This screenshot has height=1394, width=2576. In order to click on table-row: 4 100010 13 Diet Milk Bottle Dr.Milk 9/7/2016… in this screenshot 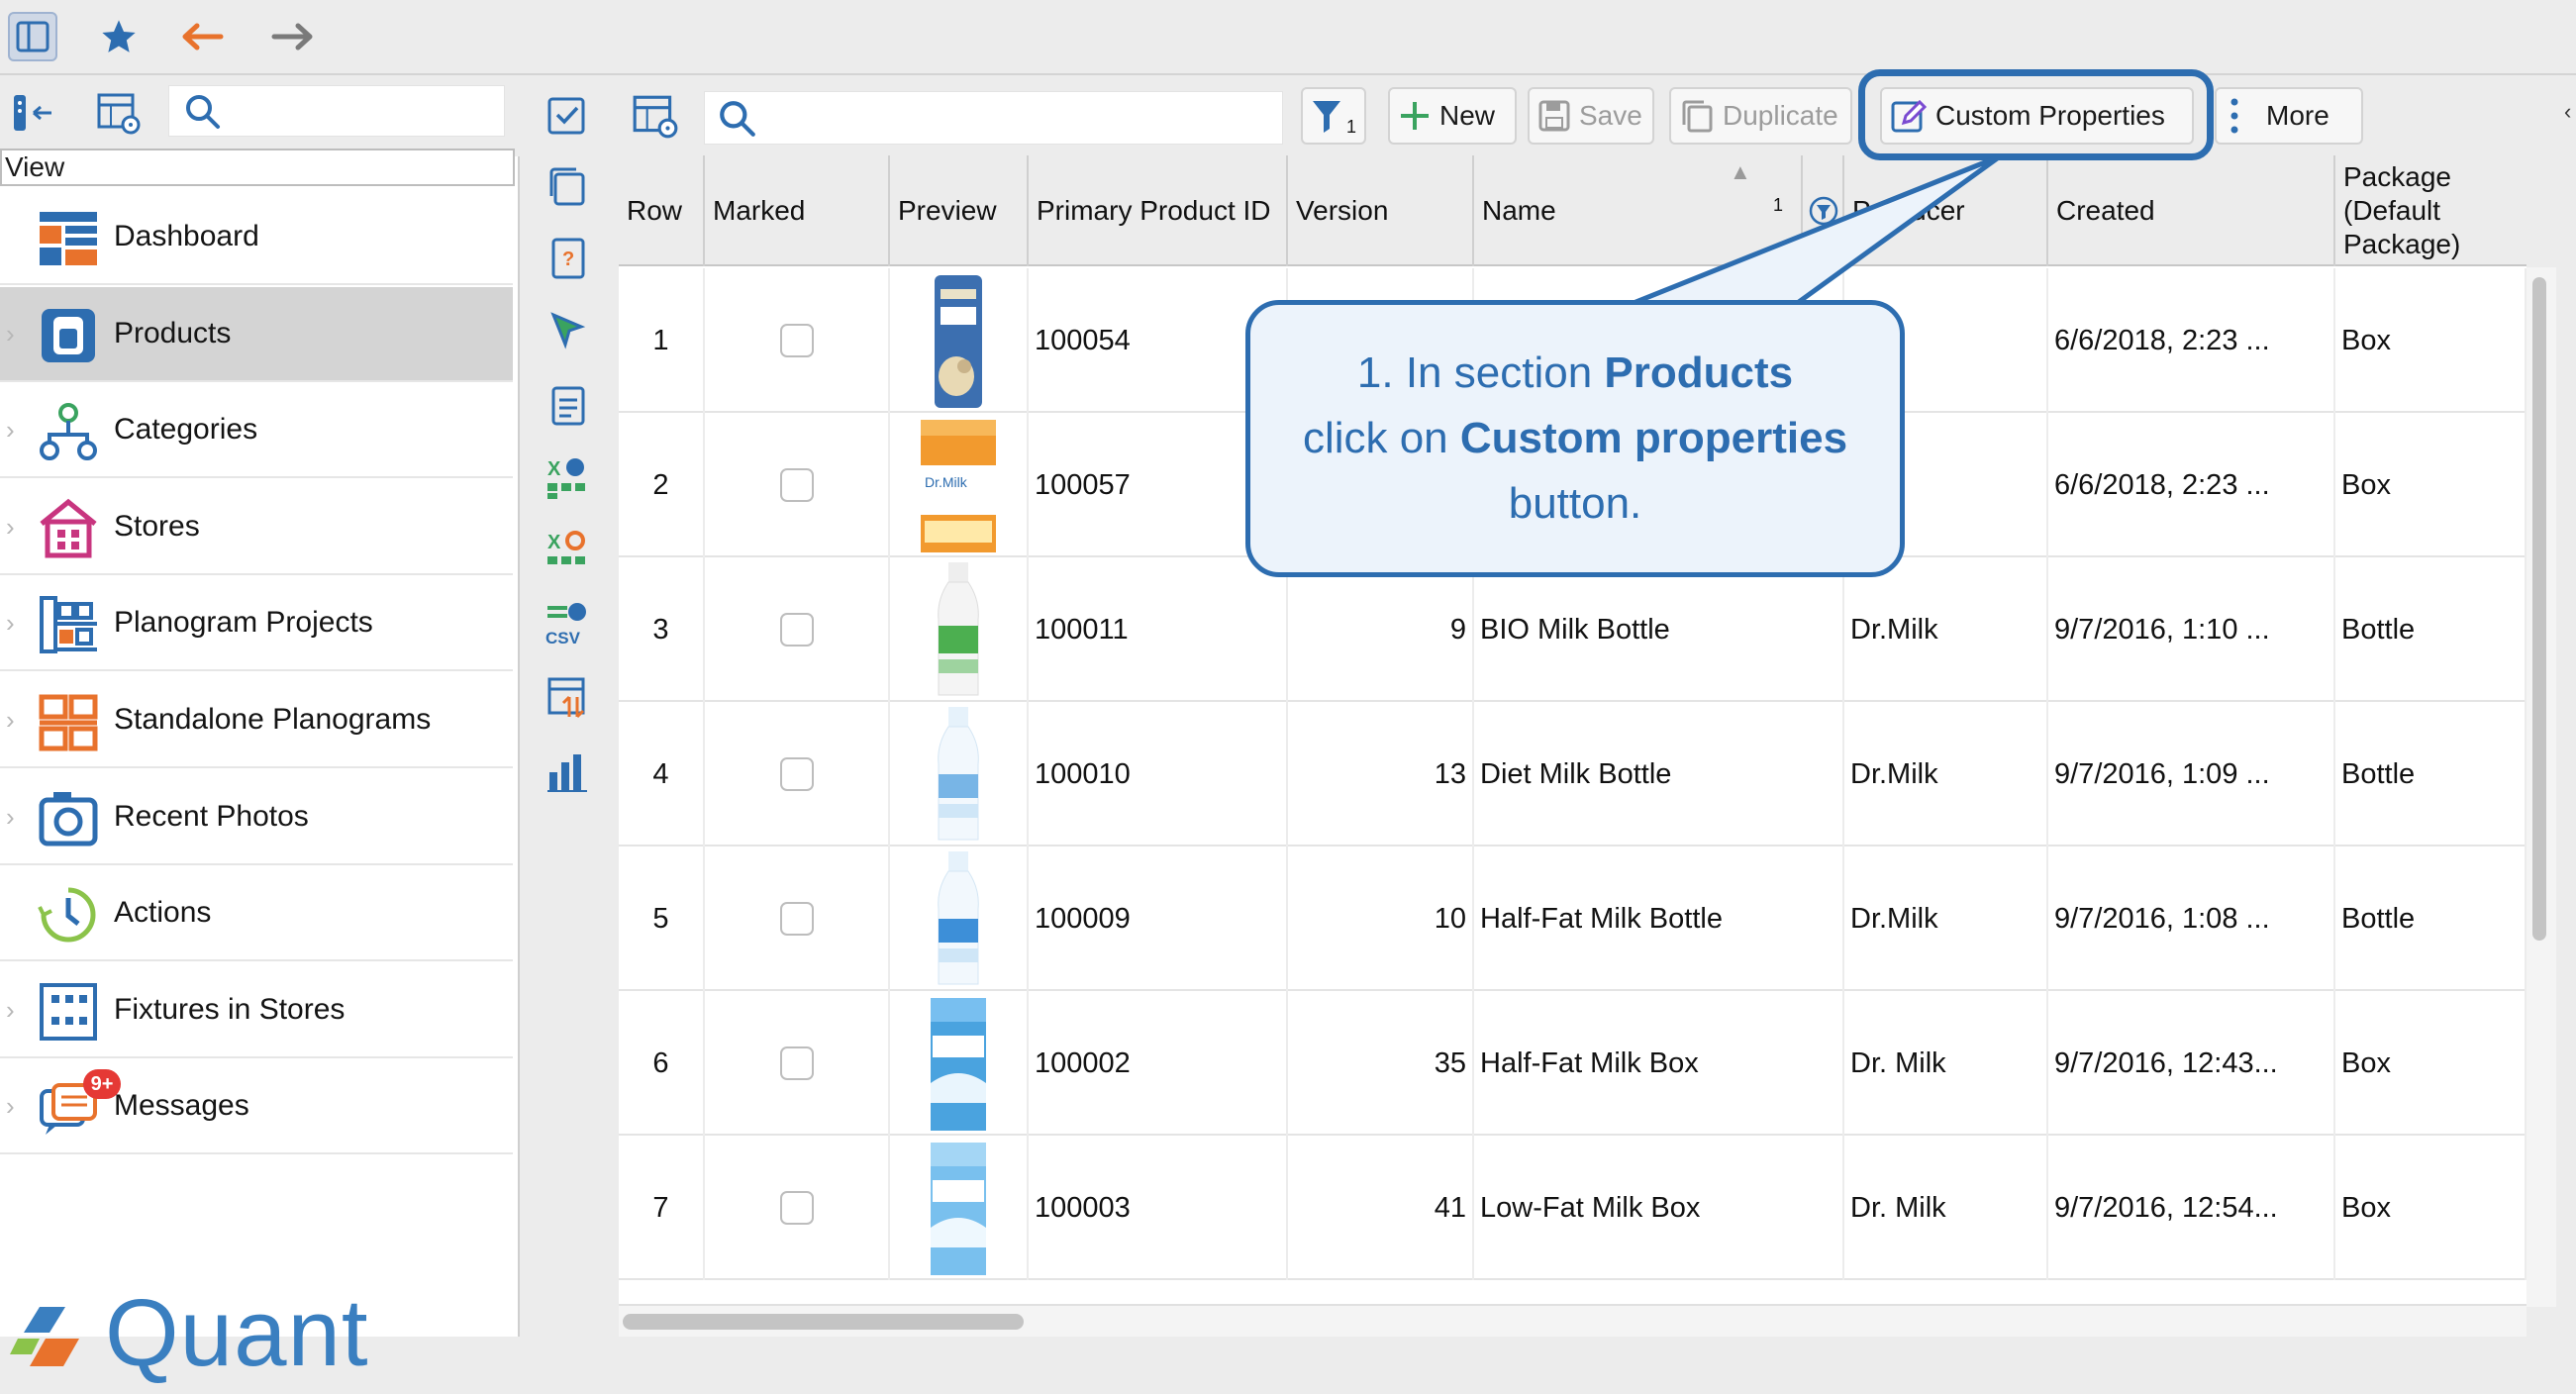, I will do `click(1573, 774)`.